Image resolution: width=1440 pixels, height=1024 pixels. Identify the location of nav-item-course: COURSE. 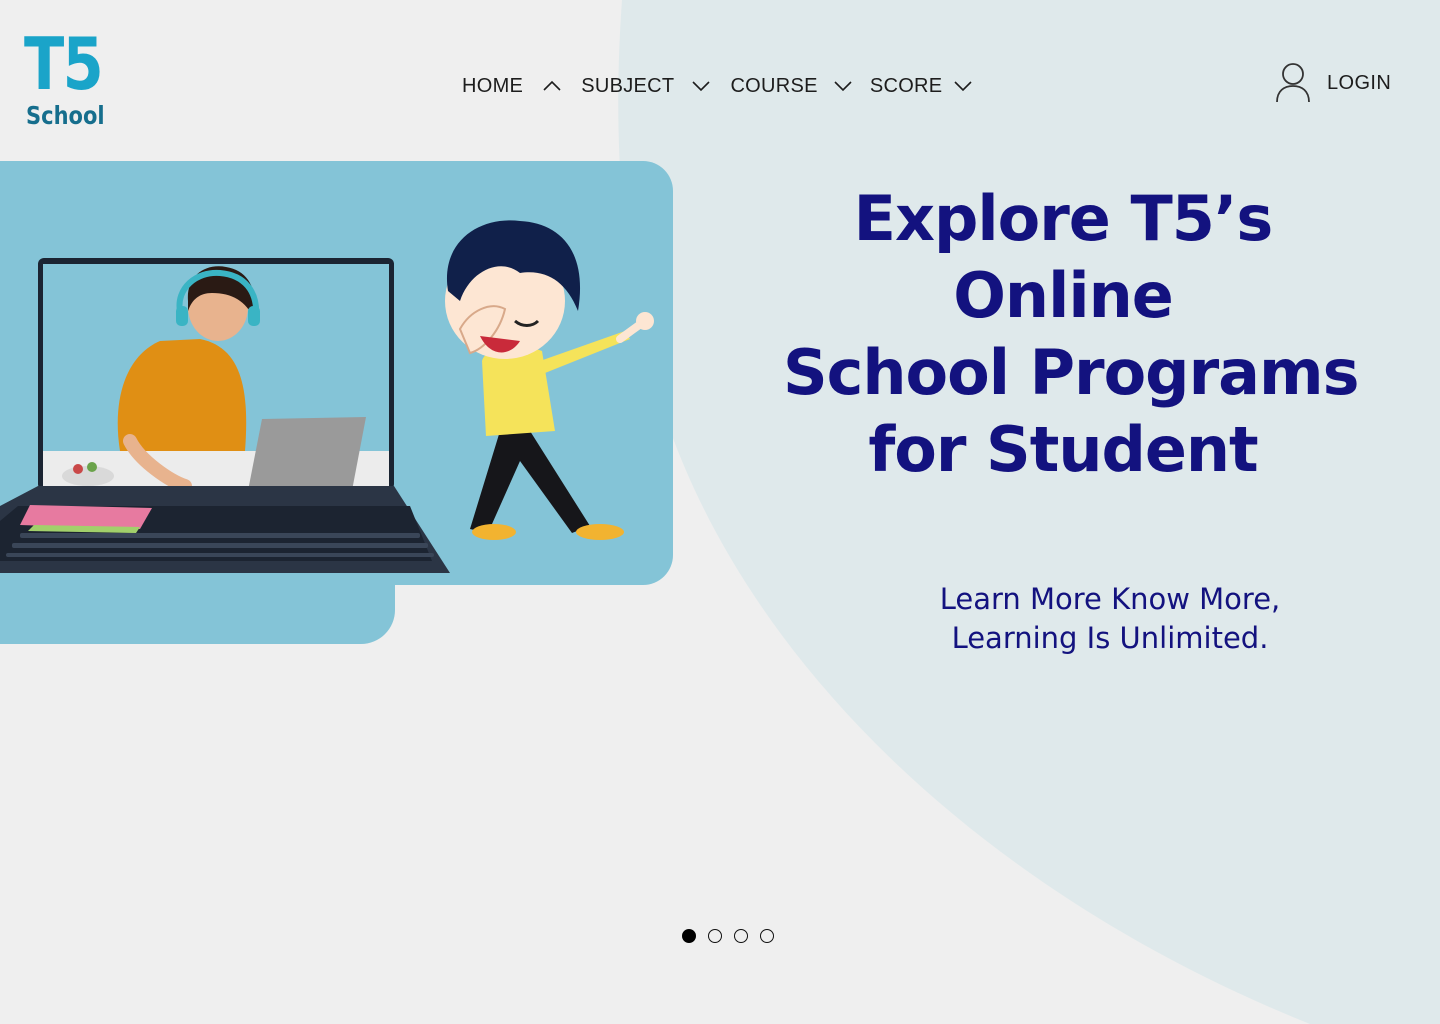
(799, 86).